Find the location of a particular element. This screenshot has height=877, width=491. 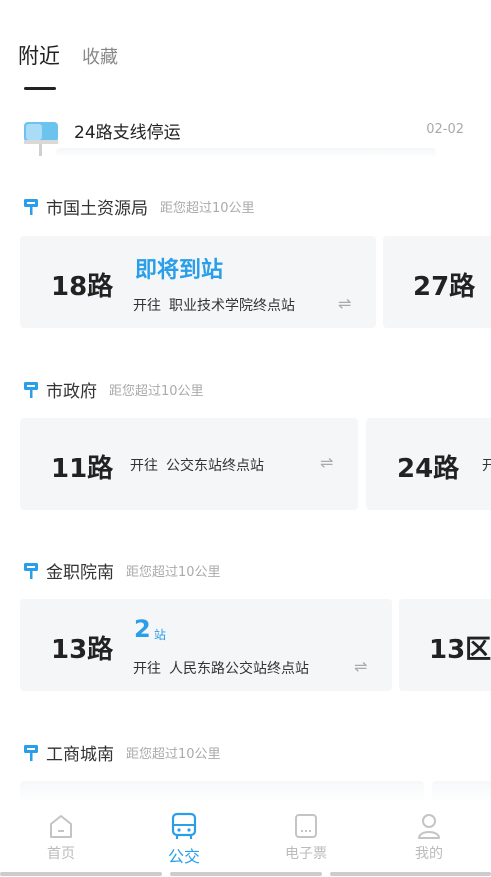

route-number: 13区间 is located at coordinates (460, 650).